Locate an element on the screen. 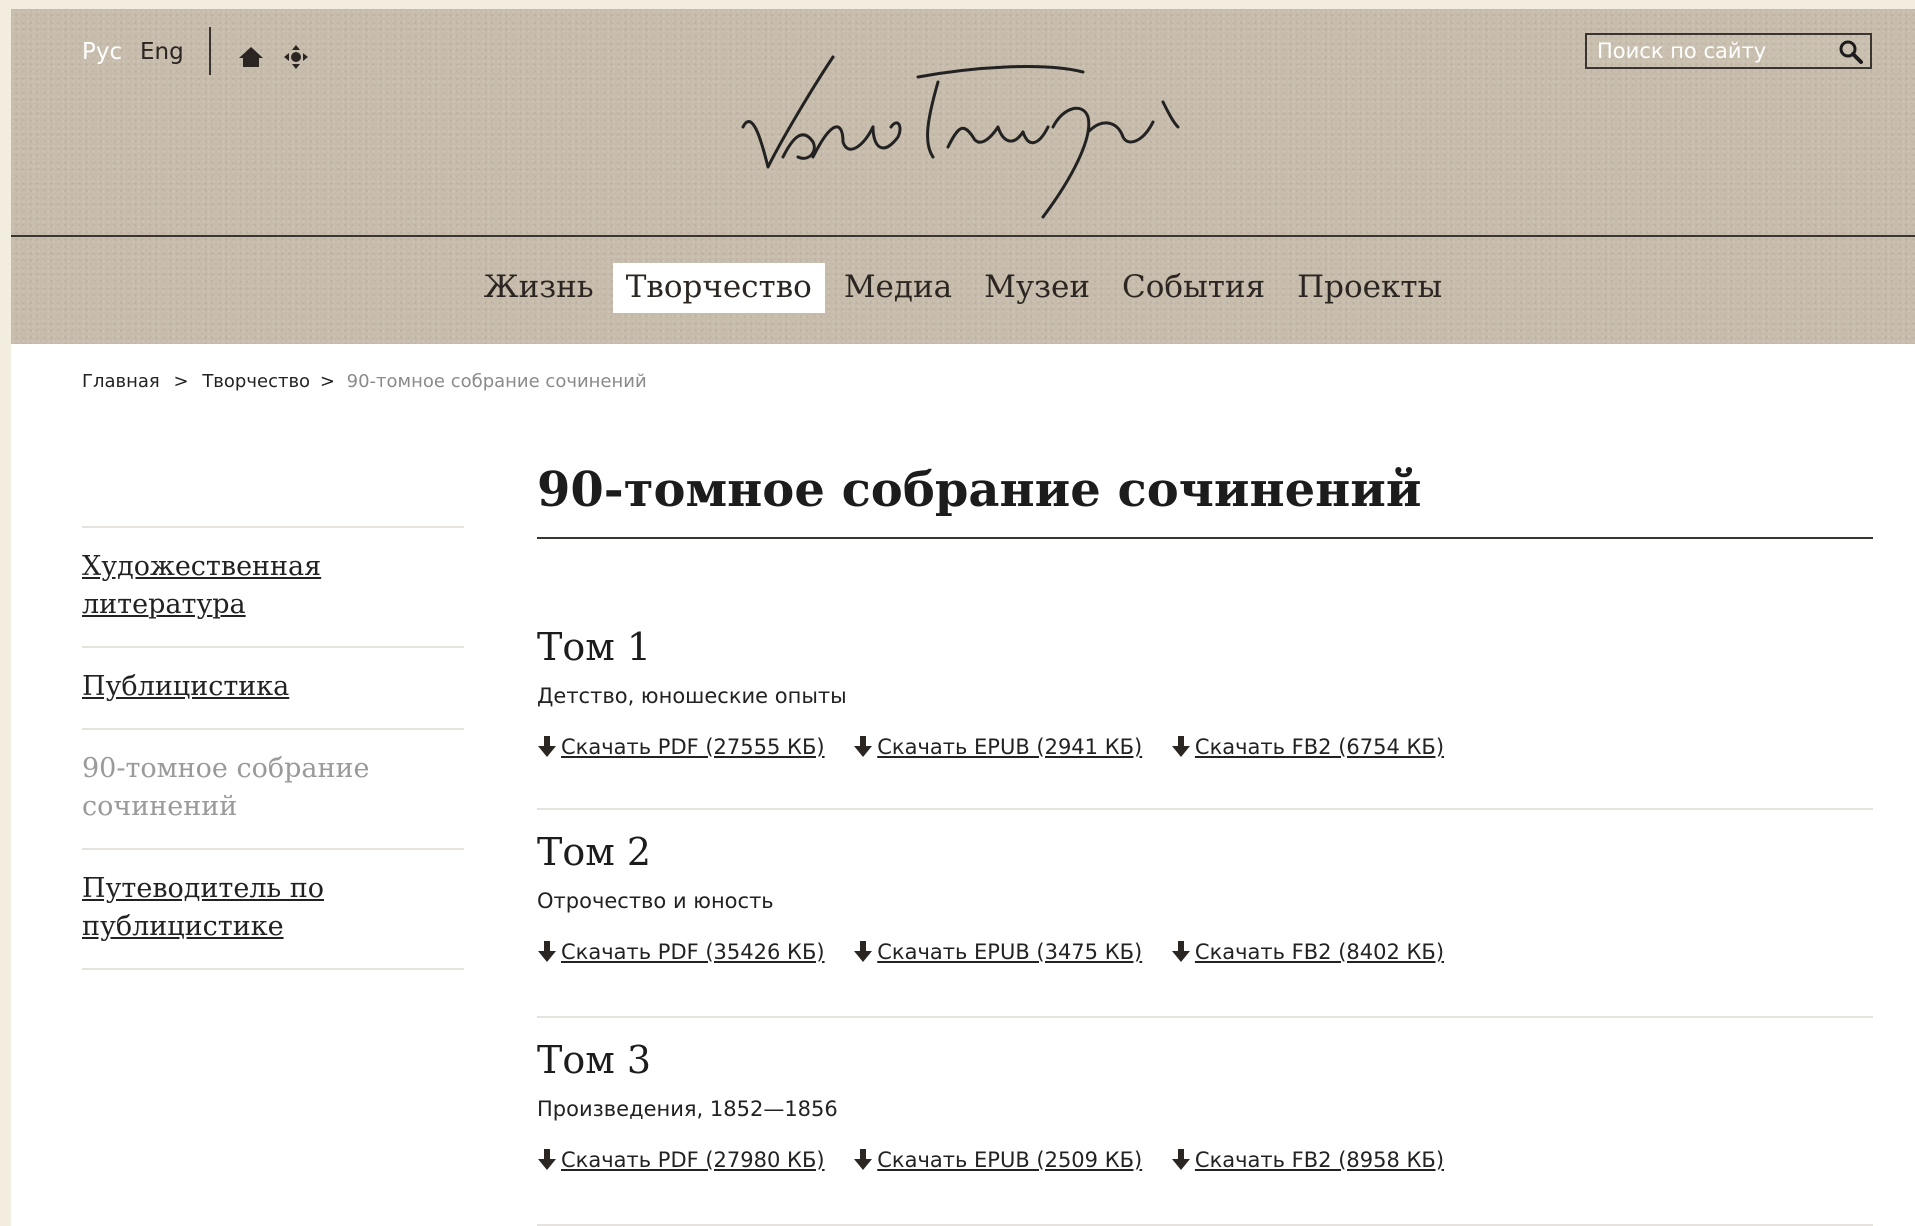 The height and width of the screenshot is (1226, 1915). sidebar-item-journalism-guide: Путеводитель по публицистике is located at coordinates (273, 909).